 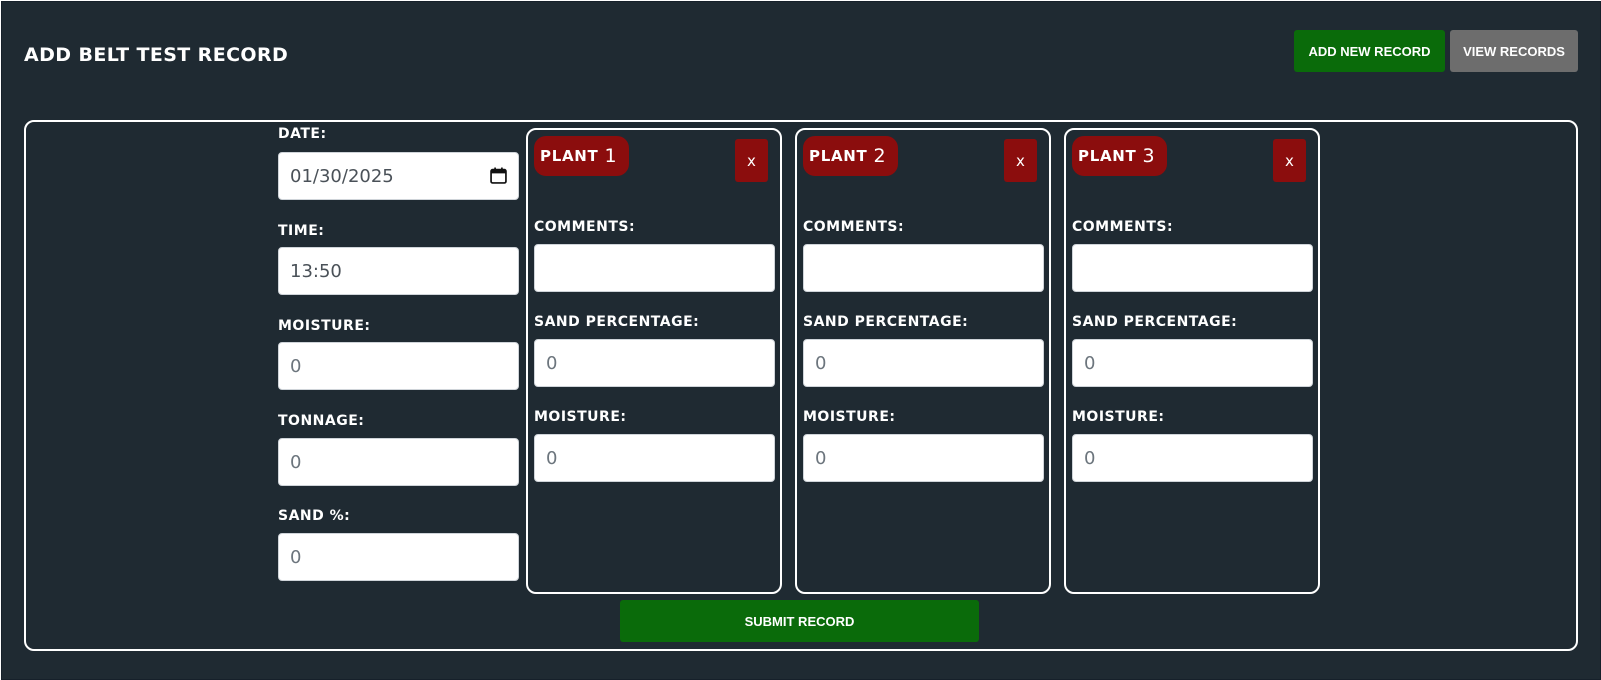 I want to click on sand-percent-input, so click(x=398, y=557).